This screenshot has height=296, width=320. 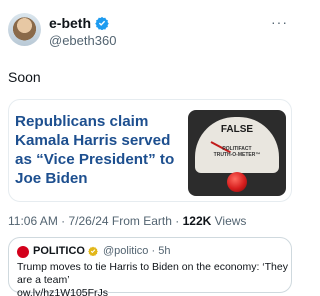 What do you see at coordinates (237, 129) in the screenshot?
I see `meter-rating: FALSE` at bounding box center [237, 129].